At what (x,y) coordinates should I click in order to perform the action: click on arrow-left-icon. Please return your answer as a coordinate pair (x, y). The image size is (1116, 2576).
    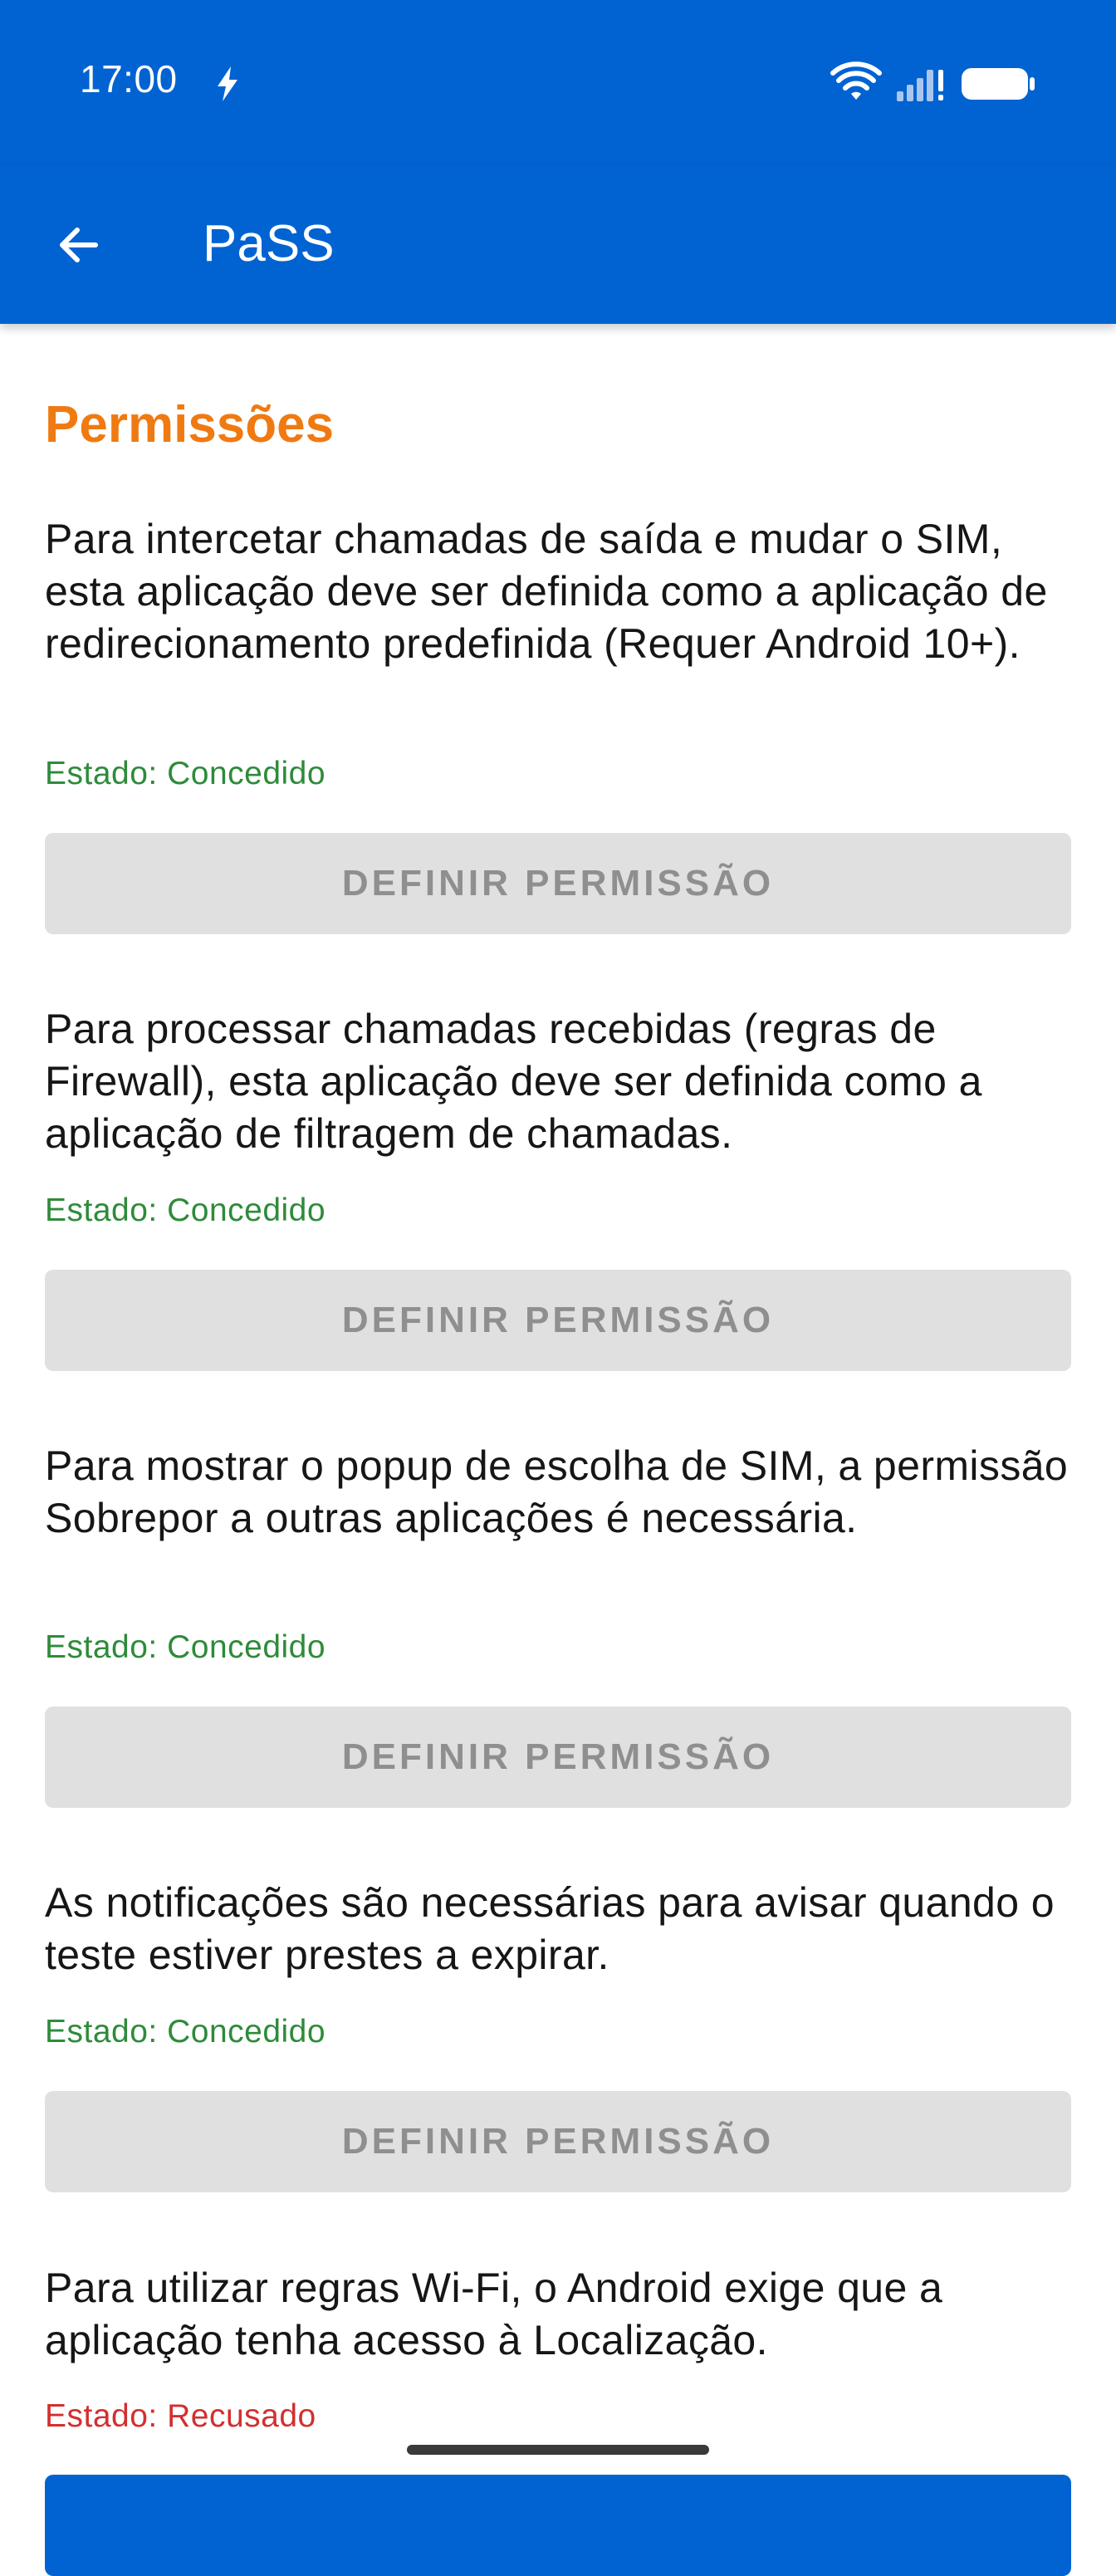
    Looking at the image, I should click on (79, 245).